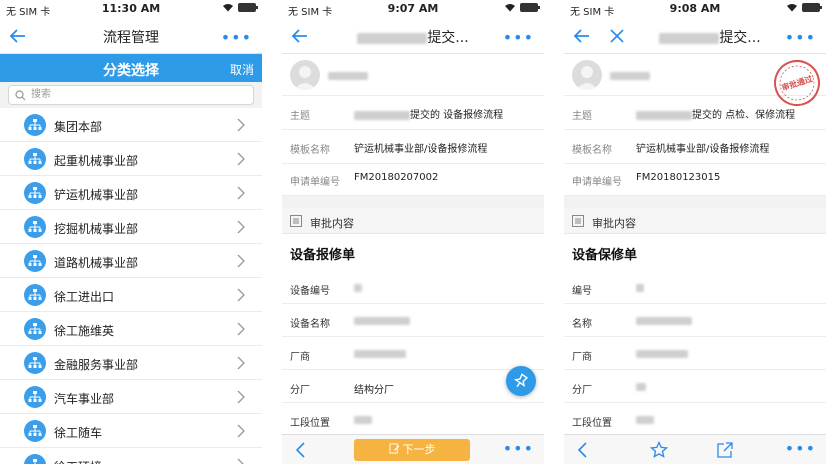 The image size is (826, 464). I want to click on request-number-field: 申请单编号 FM20180207002, so click(413, 179).